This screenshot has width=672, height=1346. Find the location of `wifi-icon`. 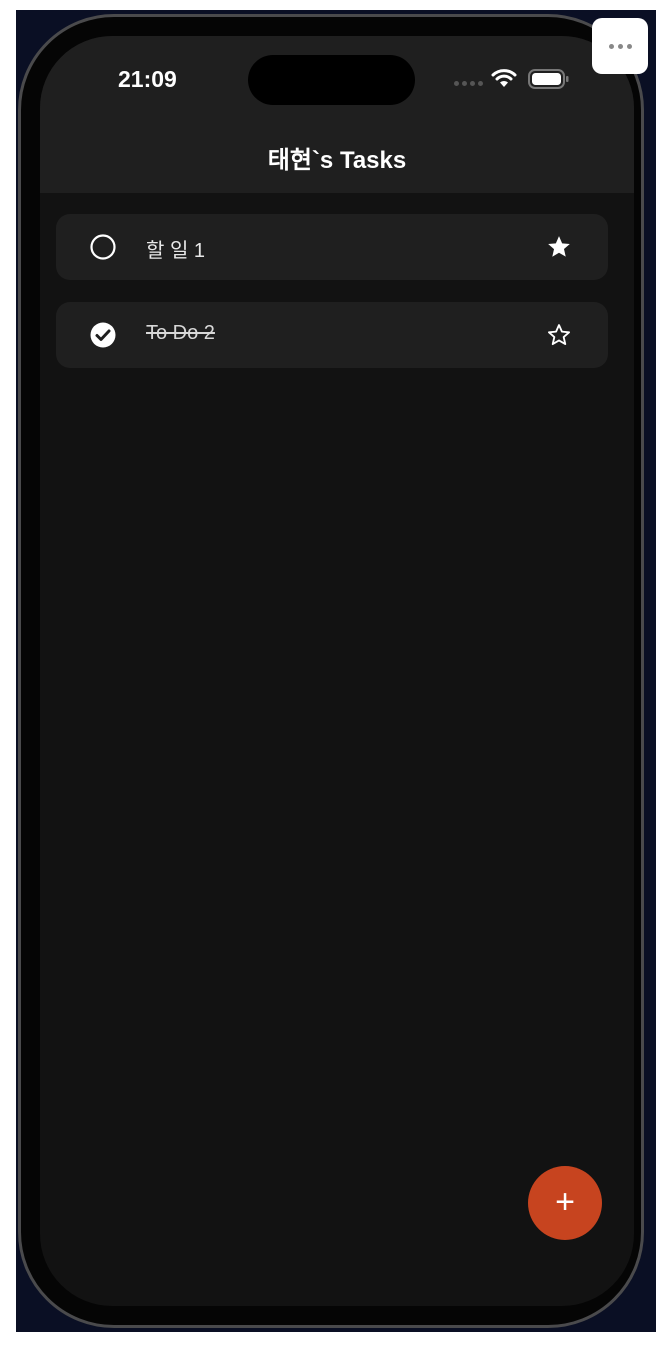

wifi-icon is located at coordinates (504, 78).